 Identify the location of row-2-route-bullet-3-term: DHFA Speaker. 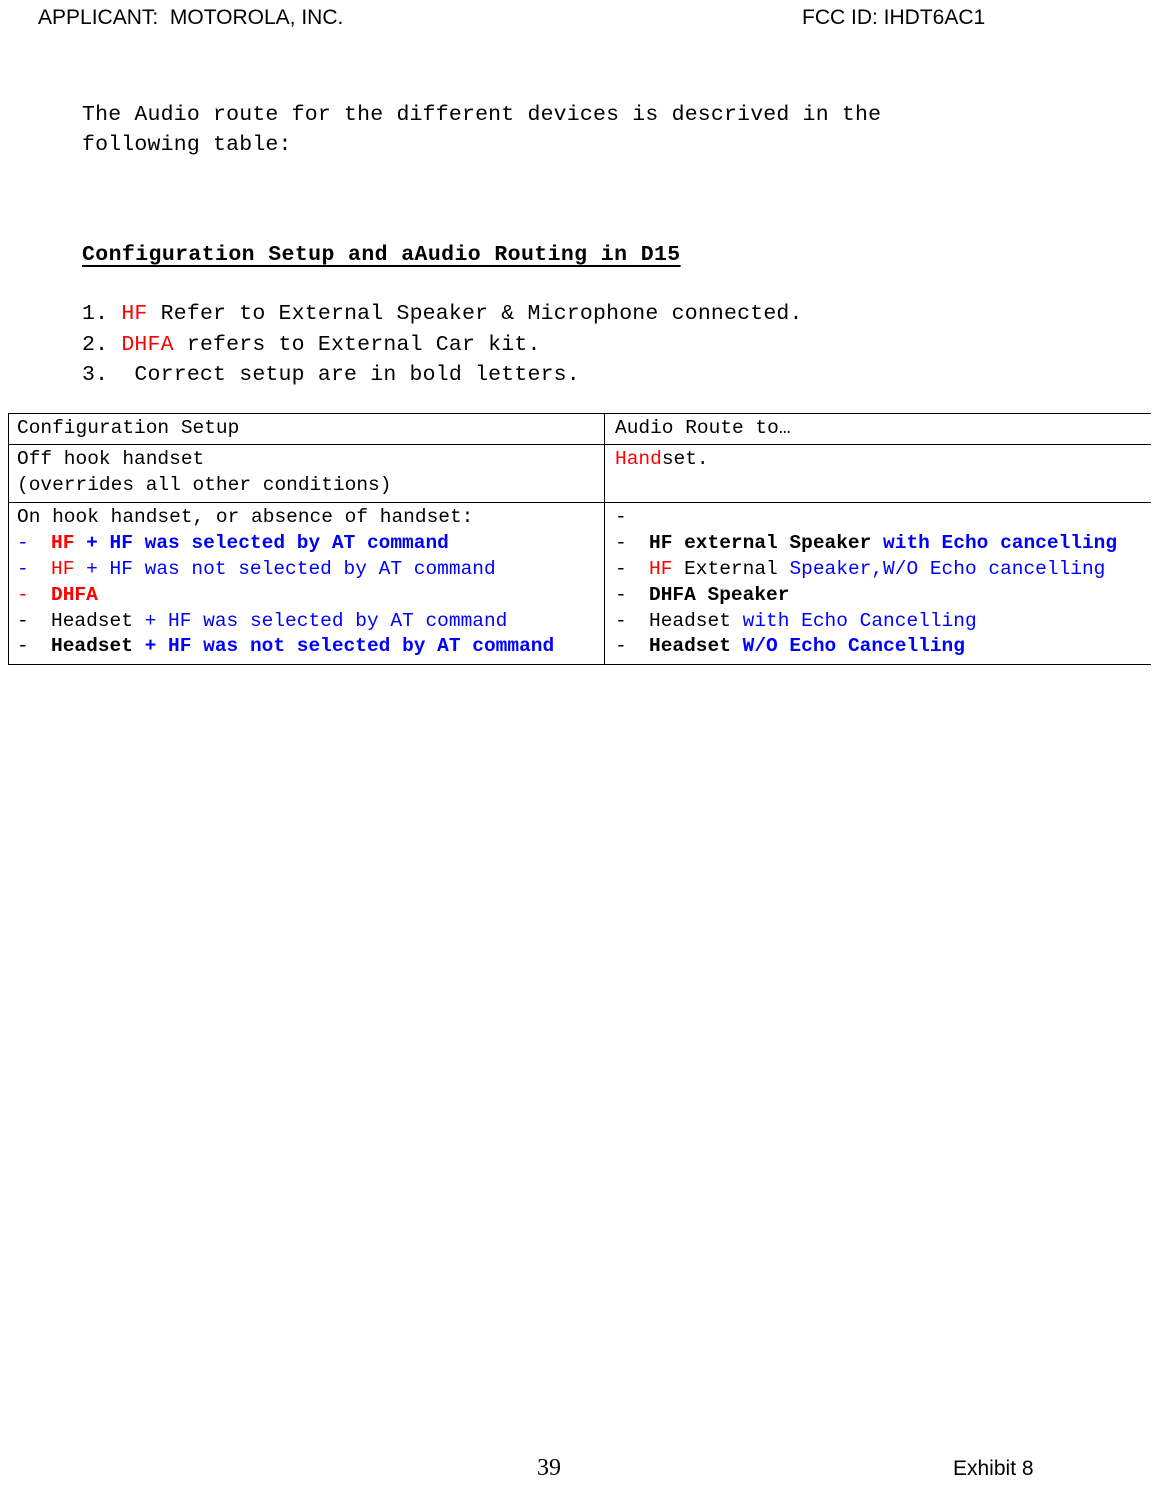
(719, 594).